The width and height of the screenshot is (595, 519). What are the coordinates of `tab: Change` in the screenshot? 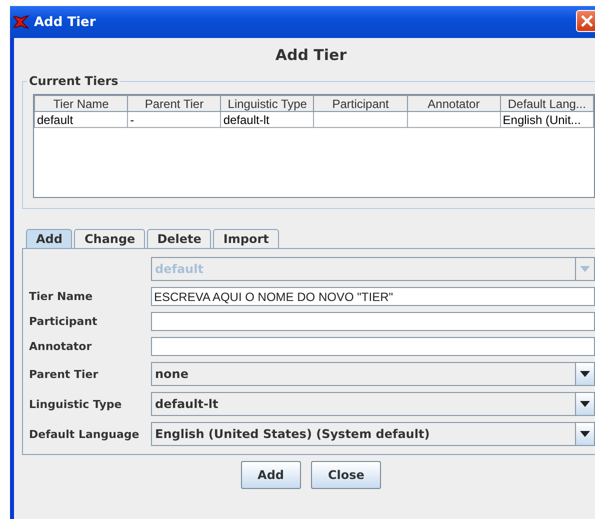 It's located at (110, 238).